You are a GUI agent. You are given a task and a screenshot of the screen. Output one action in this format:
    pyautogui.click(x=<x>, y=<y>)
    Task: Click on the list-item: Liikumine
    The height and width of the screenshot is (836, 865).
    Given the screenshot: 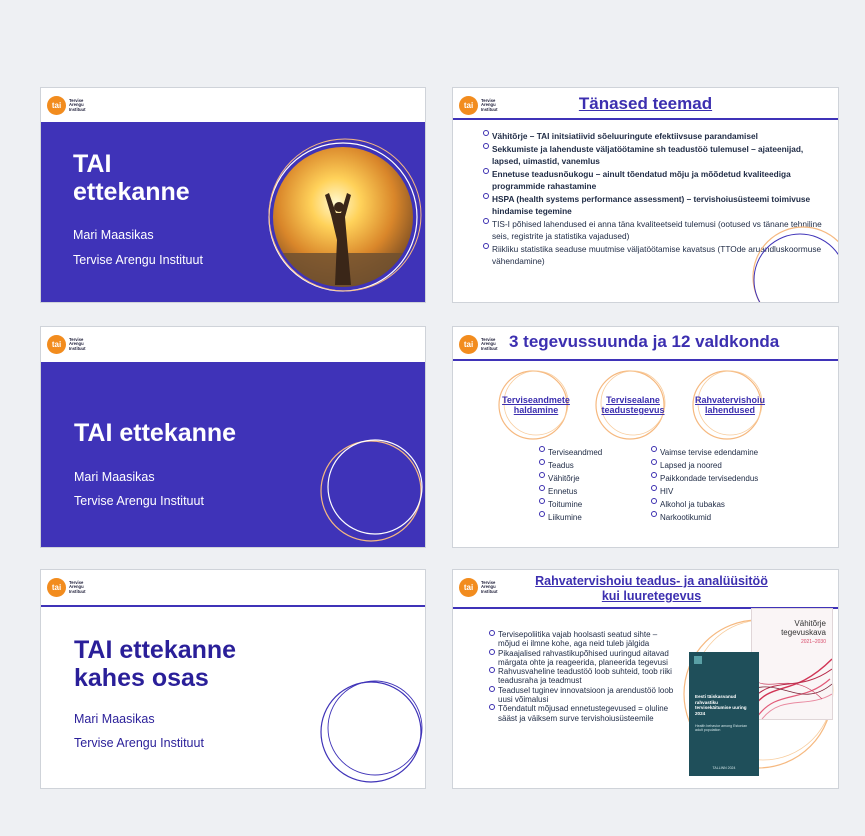 What is the action you would take?
    pyautogui.click(x=594, y=517)
    